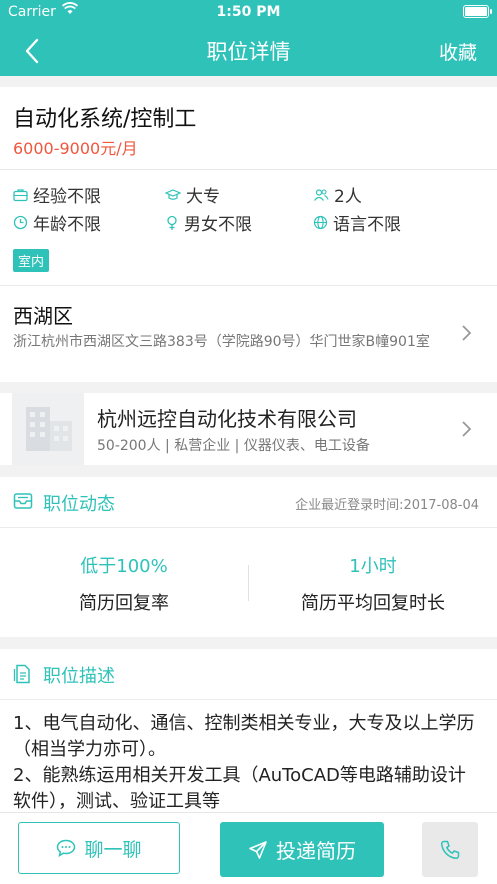 This screenshot has width=497, height=884. What do you see at coordinates (248, 169) in the screenshot?
I see `divider` at bounding box center [248, 169].